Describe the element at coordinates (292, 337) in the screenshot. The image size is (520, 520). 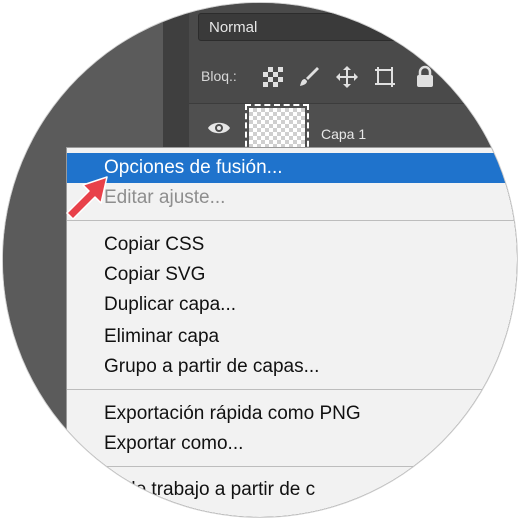
I see `menu-item-eliminar-capa: Eliminar capa` at that location.